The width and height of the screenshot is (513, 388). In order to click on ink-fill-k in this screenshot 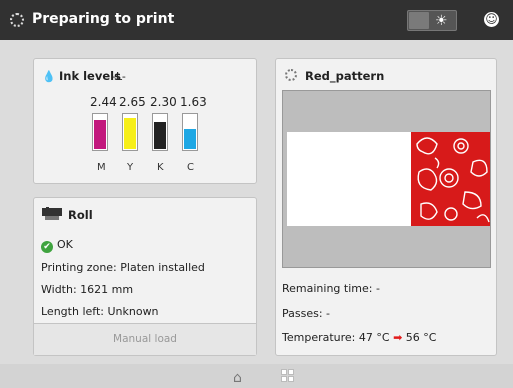, I will do `click(160, 135)`.